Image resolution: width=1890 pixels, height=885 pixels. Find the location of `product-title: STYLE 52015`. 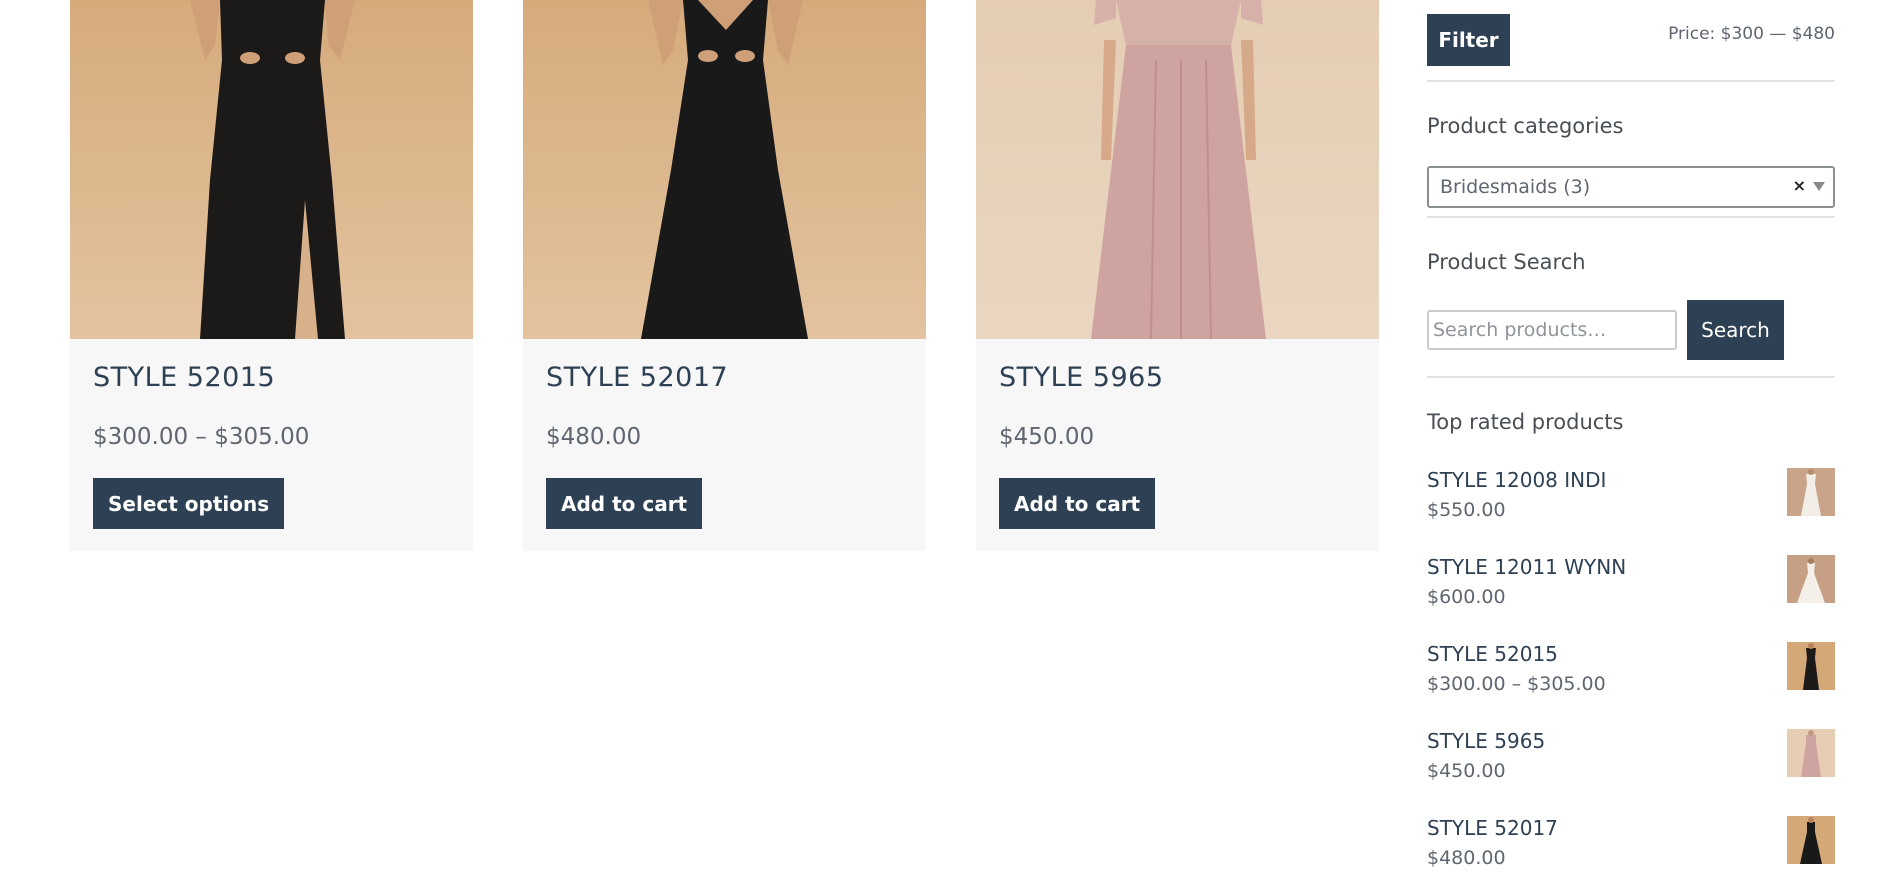

product-title: STYLE 52015 is located at coordinates (184, 377).